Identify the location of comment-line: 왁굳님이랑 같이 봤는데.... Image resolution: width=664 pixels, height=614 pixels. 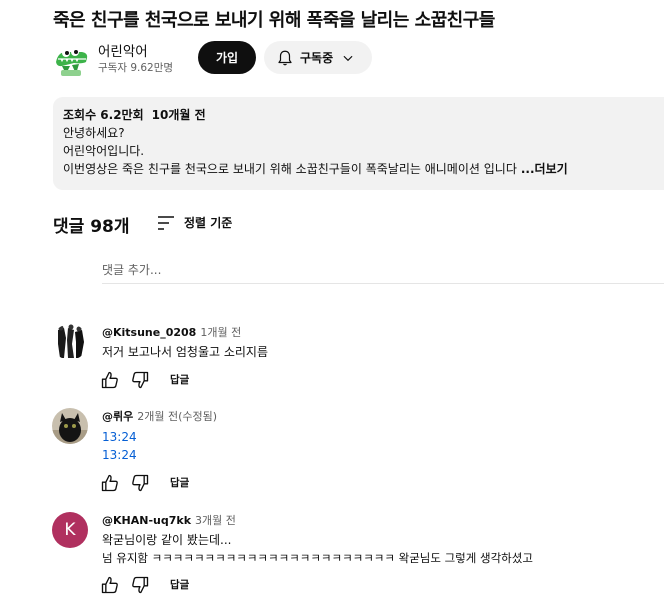
(167, 540).